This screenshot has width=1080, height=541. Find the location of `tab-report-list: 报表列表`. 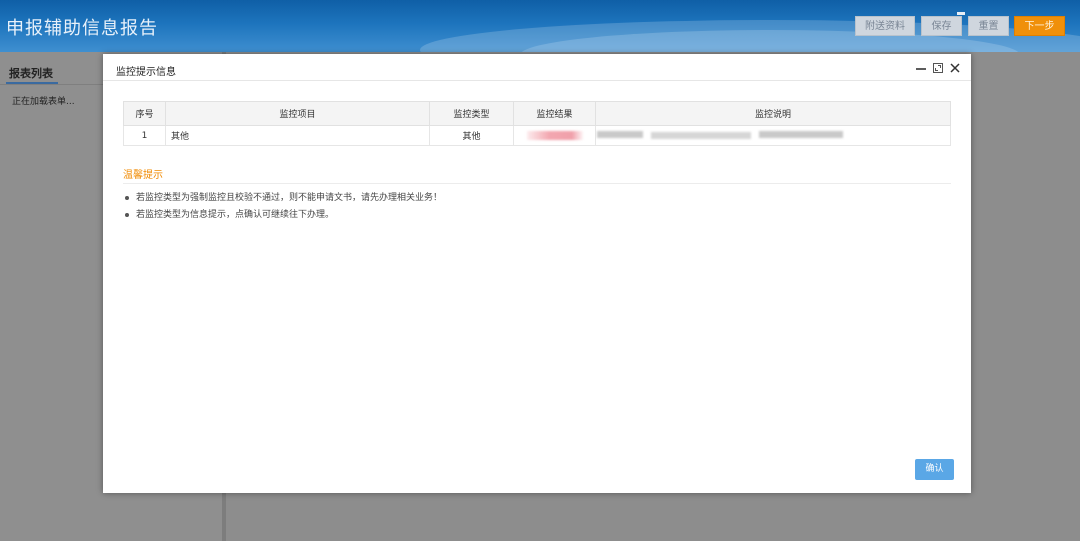

tab-report-list: 报表列表 is located at coordinates (31, 73).